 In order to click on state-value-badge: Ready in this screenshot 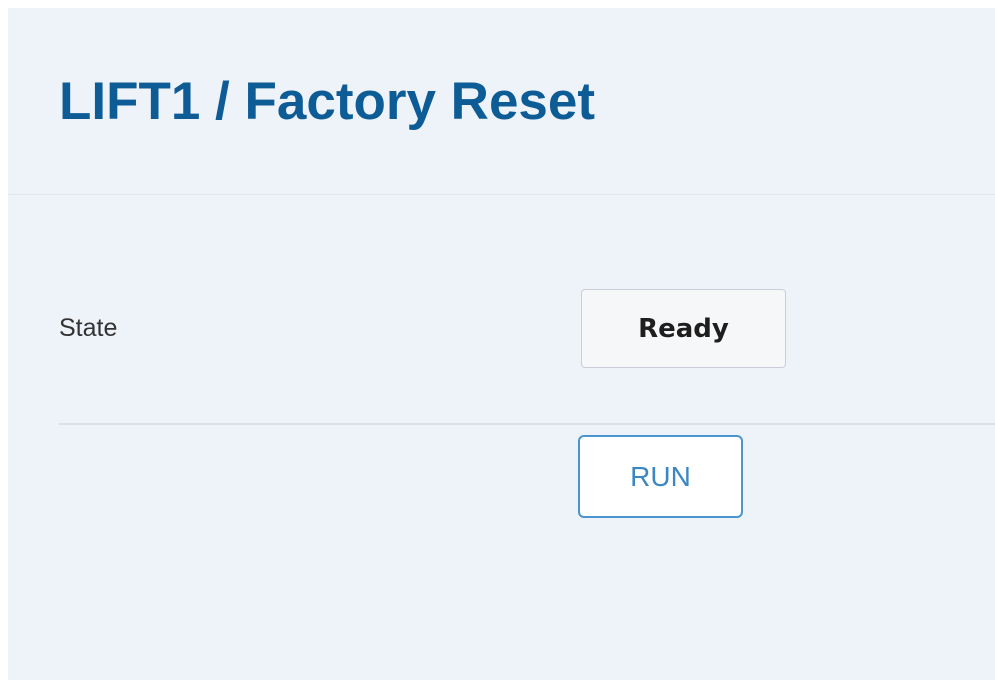, I will do `click(683, 328)`.